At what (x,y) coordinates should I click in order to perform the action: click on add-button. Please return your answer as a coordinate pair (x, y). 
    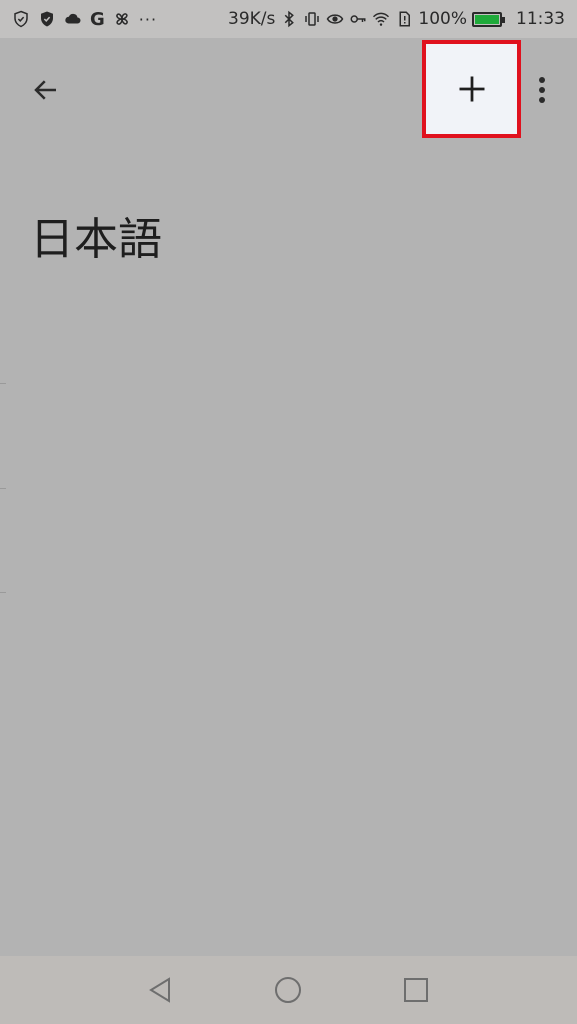
    Looking at the image, I should click on (471, 89).